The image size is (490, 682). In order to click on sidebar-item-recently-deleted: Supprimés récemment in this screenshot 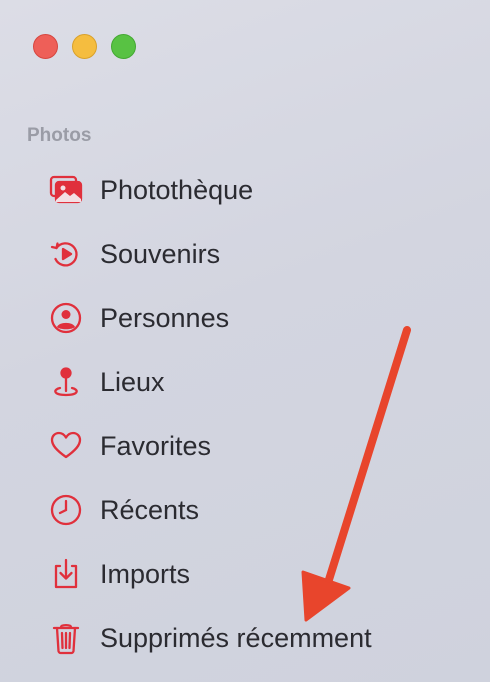, I will do `click(210, 638)`.